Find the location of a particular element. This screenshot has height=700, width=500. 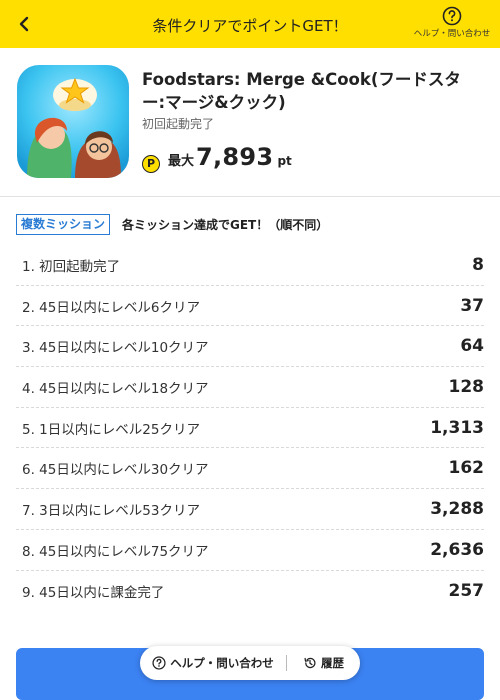

points-unit: pt is located at coordinates (284, 161).